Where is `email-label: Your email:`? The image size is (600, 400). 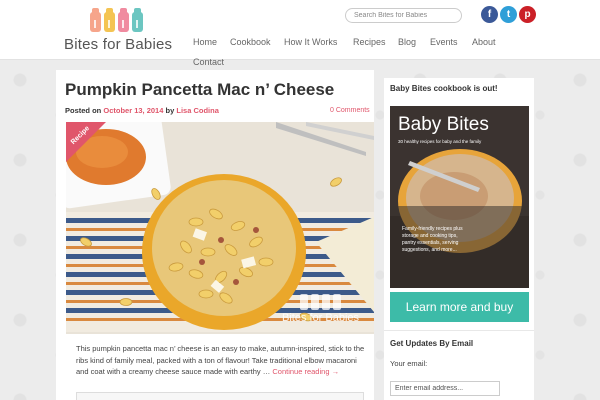 email-label: Your email: is located at coordinates (409, 363).